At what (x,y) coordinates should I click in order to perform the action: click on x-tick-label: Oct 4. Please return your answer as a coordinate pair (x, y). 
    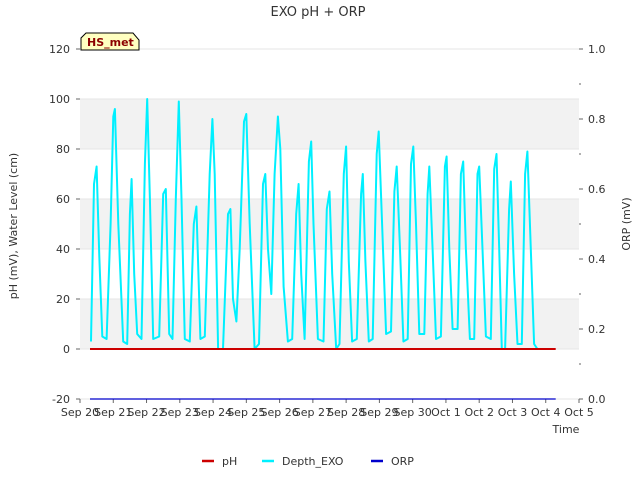
    Looking at the image, I should click on (546, 412).